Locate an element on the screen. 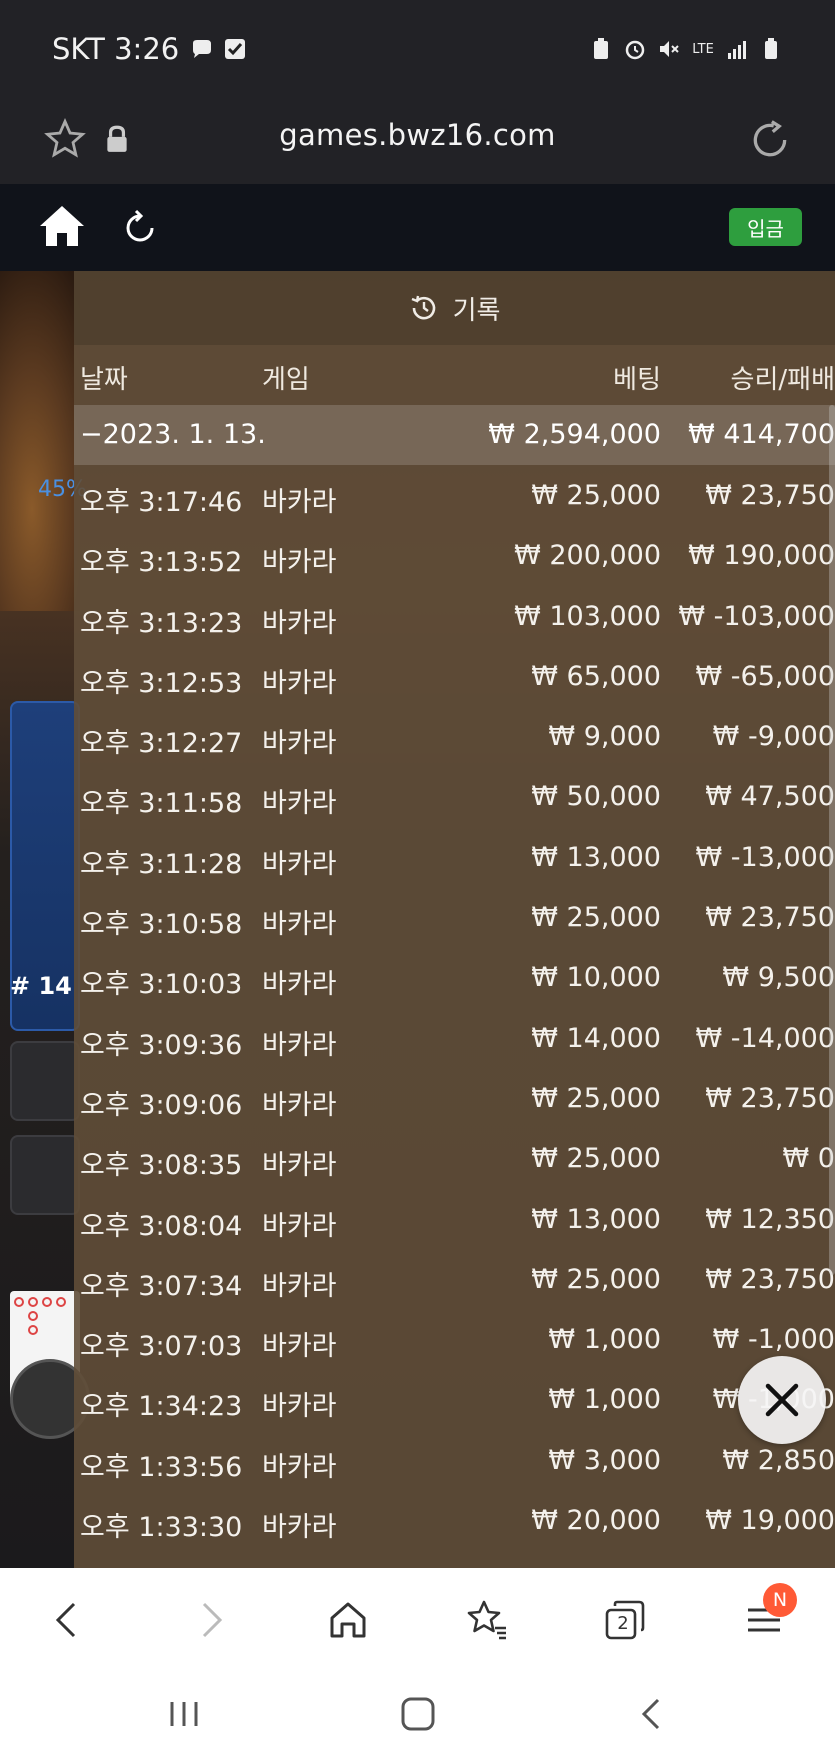 The image size is (835, 1763). row-result: ₩ 47,500 is located at coordinates (770, 797).